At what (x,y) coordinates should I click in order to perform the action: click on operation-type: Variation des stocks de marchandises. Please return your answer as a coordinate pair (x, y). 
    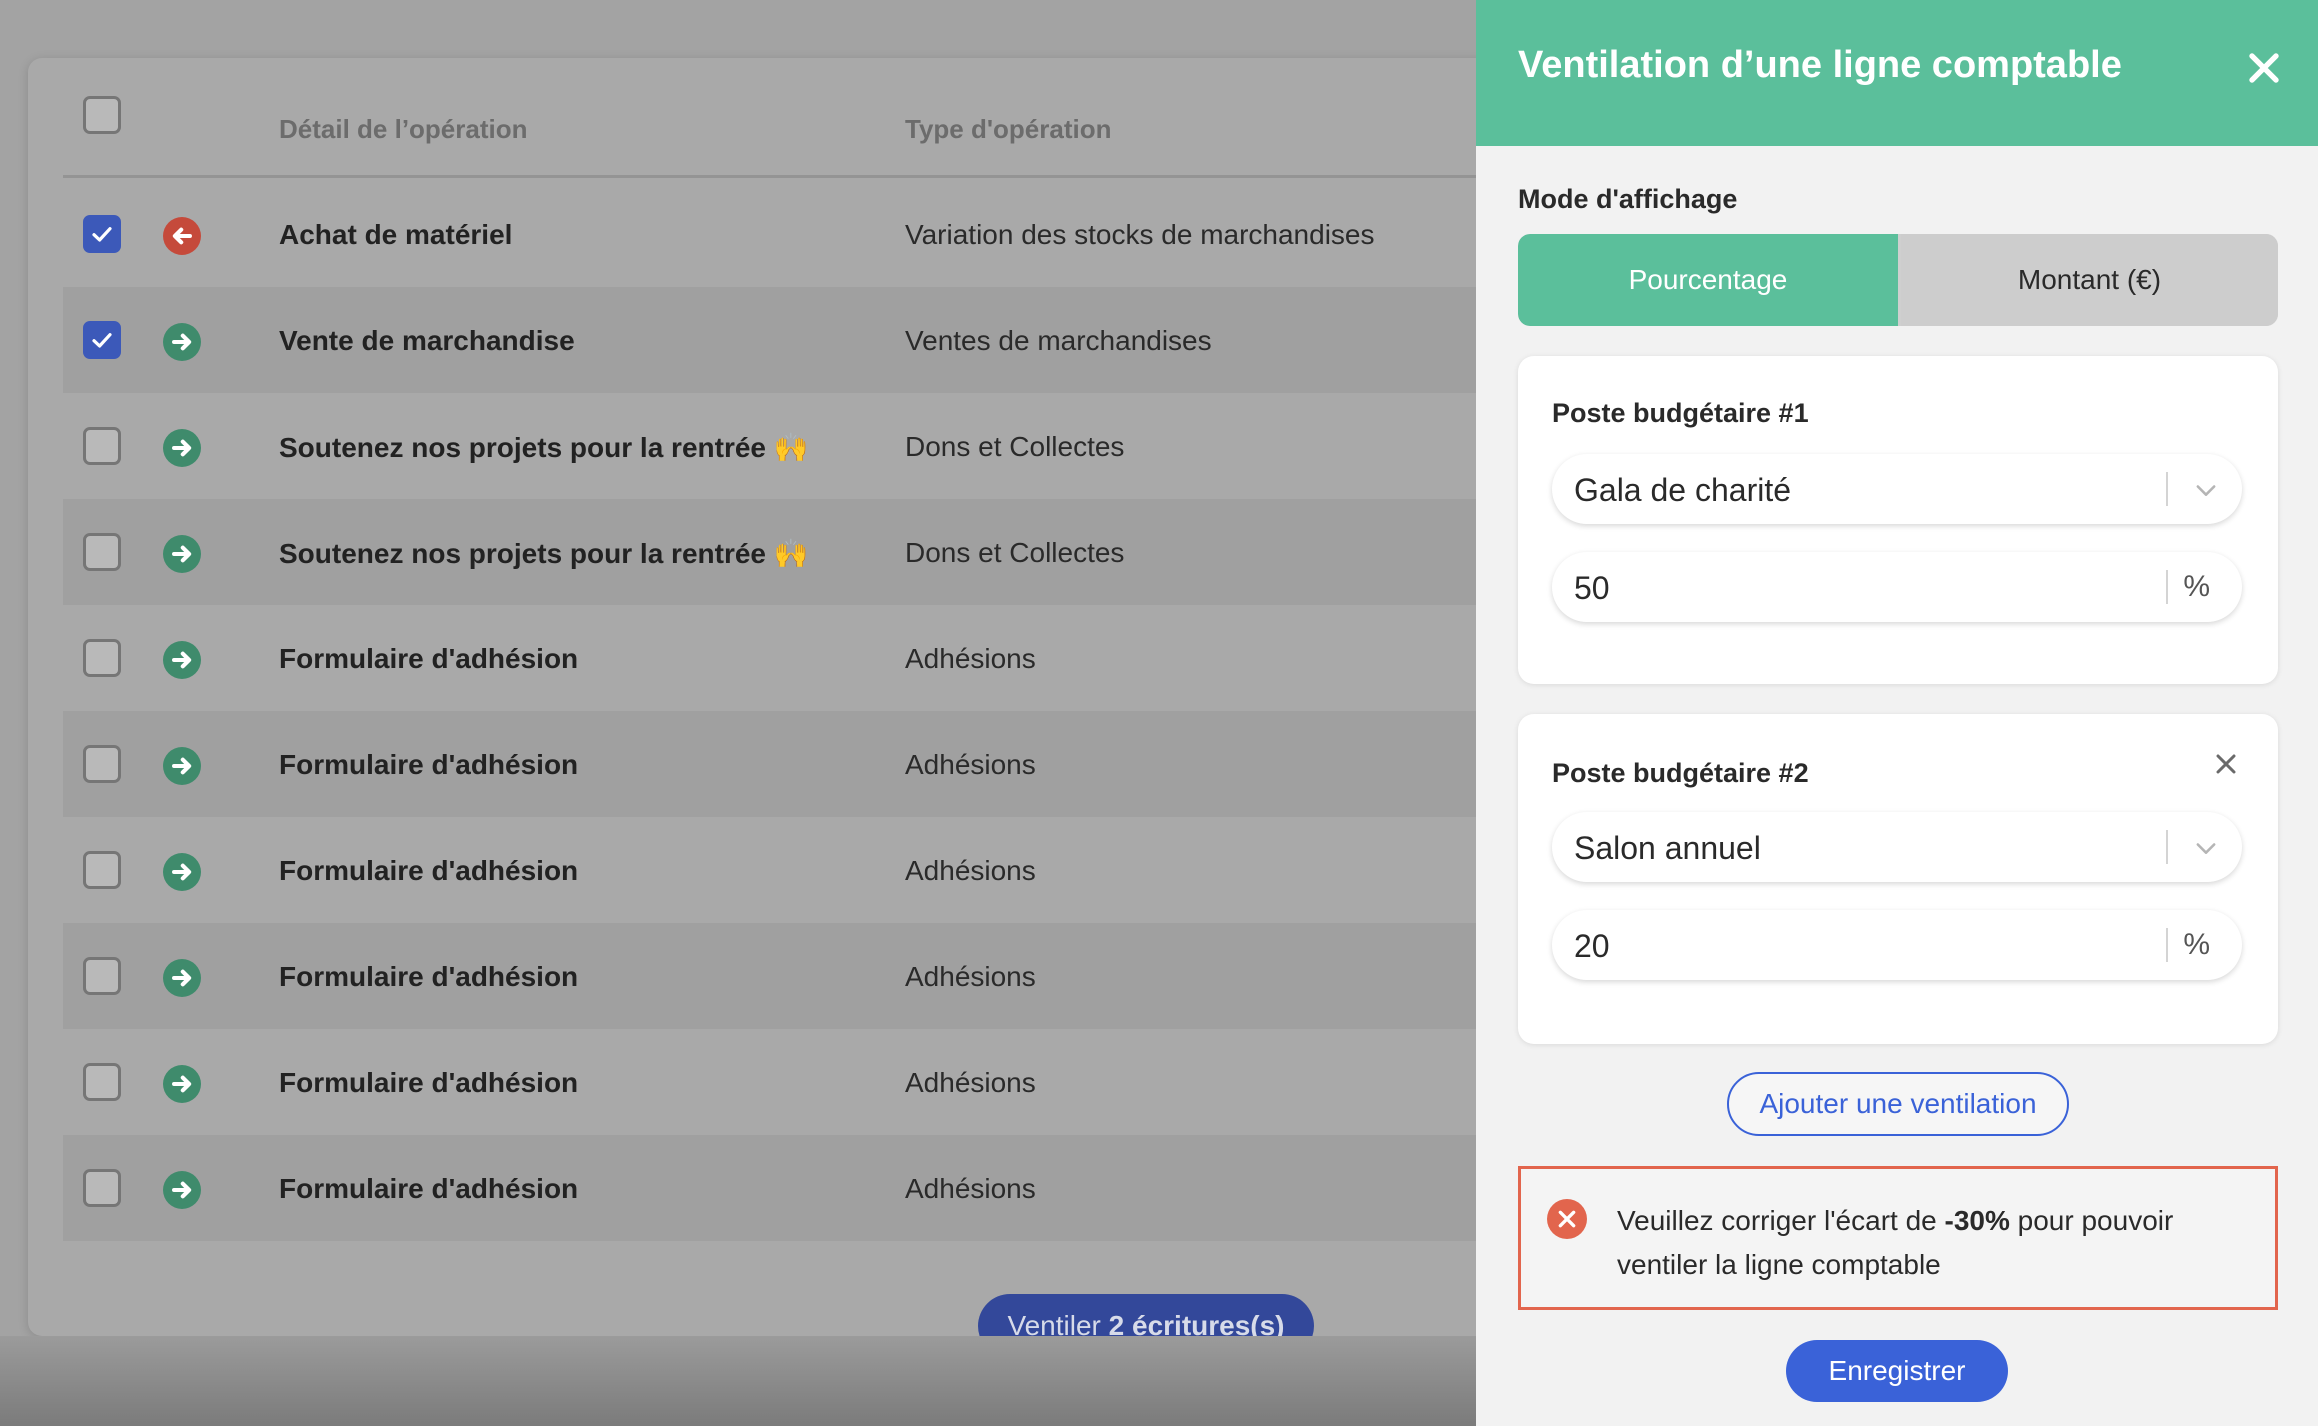
    Looking at the image, I should click on (1140, 234).